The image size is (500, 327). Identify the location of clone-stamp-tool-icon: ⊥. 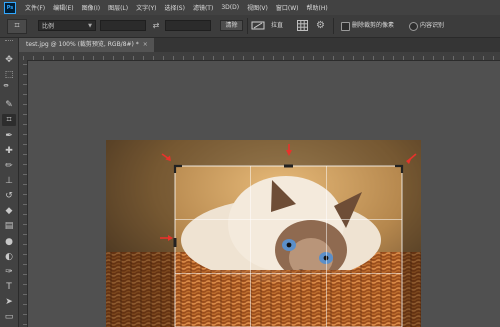
(9, 181).